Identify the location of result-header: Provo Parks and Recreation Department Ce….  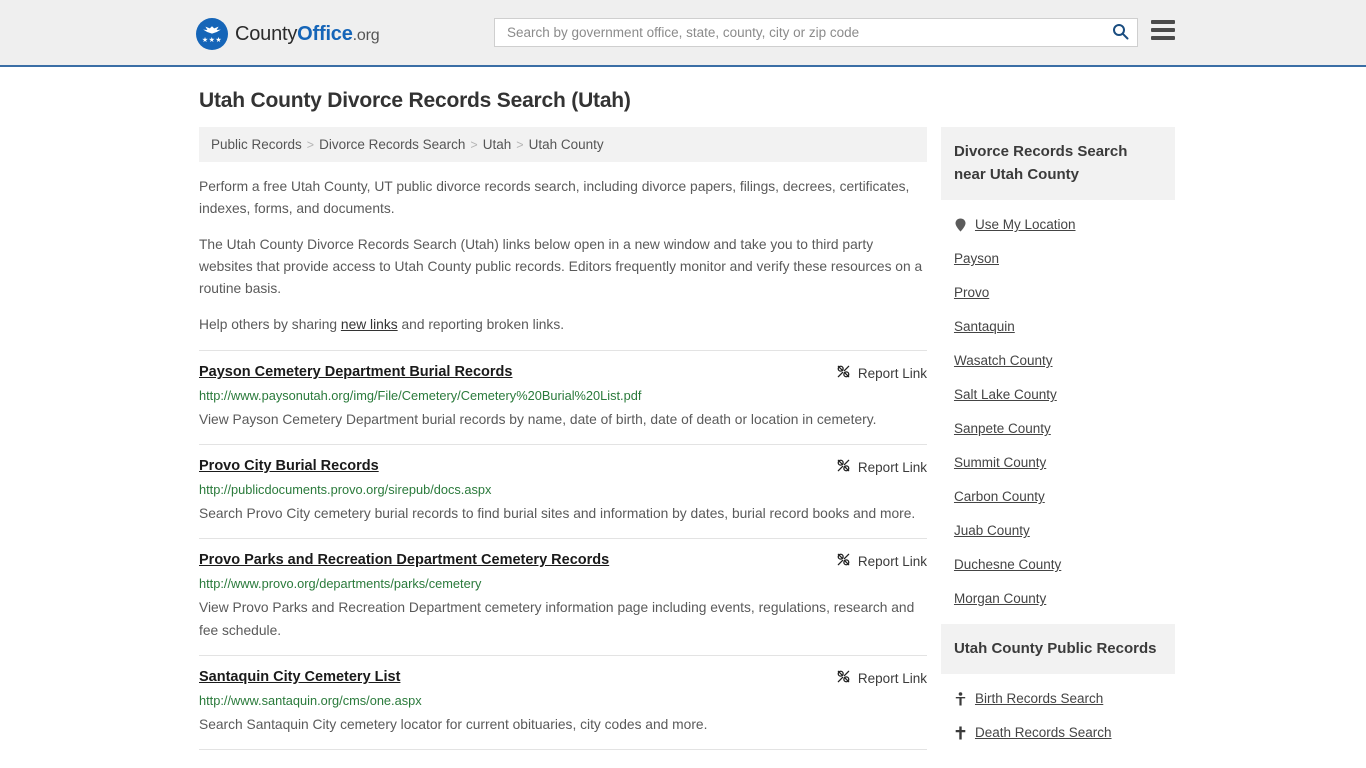
(563, 560).